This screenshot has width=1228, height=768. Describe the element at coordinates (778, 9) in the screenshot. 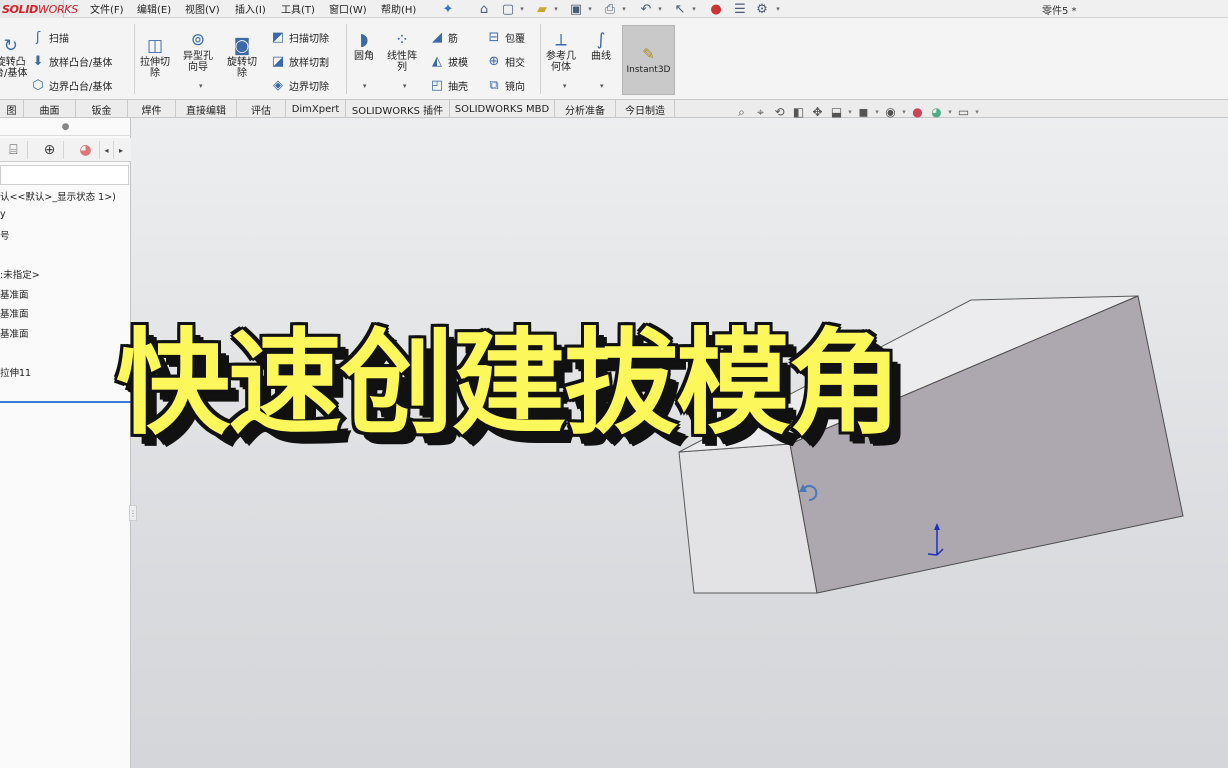

I see `options-dropdown-icon: ▾` at that location.